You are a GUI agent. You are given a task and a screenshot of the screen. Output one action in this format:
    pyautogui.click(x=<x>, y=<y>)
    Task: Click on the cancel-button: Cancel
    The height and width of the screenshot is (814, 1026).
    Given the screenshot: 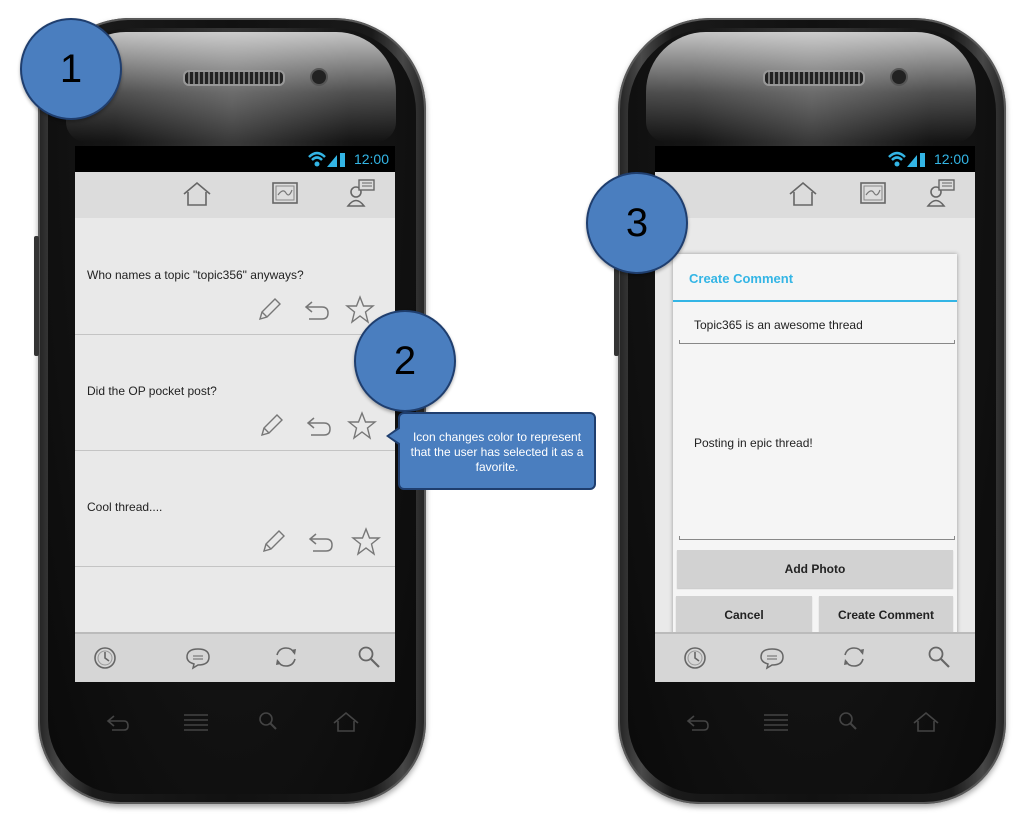 What is the action you would take?
    pyautogui.click(x=744, y=615)
    